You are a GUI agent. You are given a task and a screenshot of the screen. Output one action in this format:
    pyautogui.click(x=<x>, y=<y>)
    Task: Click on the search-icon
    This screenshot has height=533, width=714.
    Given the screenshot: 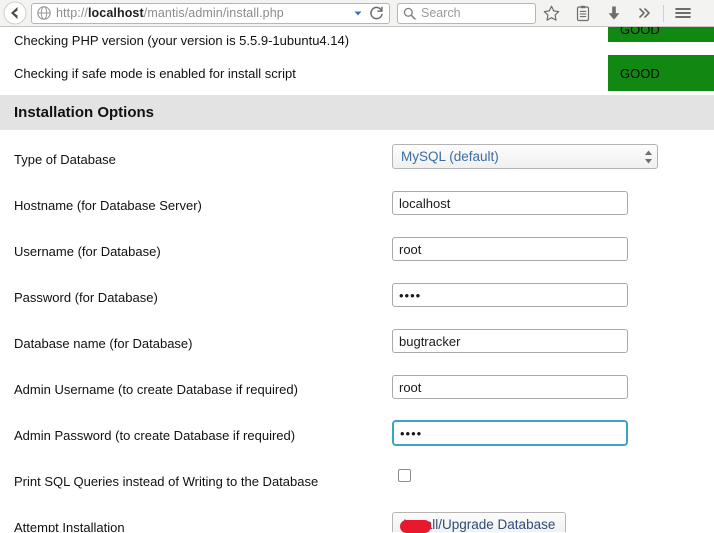 What is the action you would take?
    pyautogui.click(x=409, y=13)
    